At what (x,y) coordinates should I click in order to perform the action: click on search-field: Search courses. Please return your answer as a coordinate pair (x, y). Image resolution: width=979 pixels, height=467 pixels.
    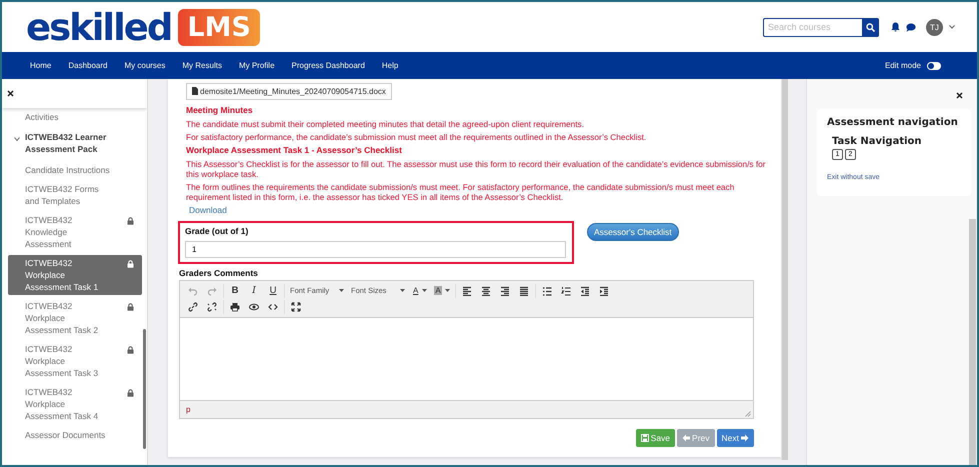
    Looking at the image, I should click on (812, 27).